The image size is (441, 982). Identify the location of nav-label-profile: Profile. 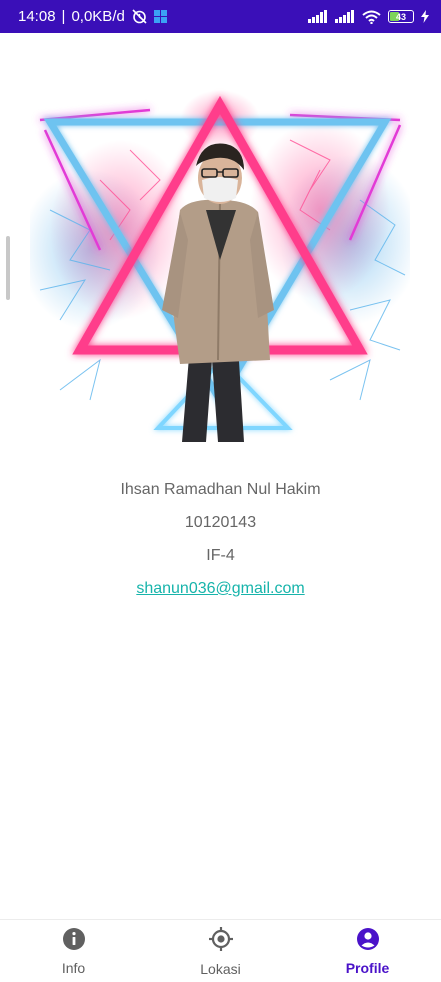
(367, 967).